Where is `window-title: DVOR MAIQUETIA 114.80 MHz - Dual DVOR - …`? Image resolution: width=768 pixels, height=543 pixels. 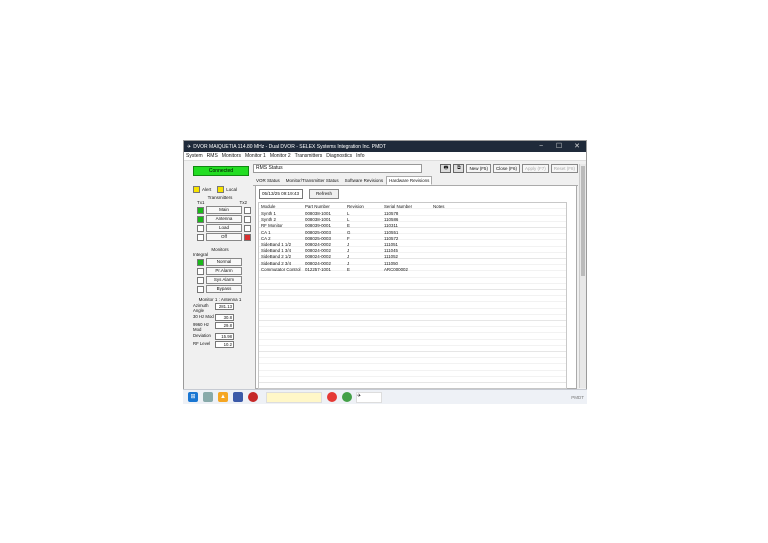
window-title: DVOR MAIQUETIA 114.80 MHz - Dual DVOR - … is located at coordinates (289, 146).